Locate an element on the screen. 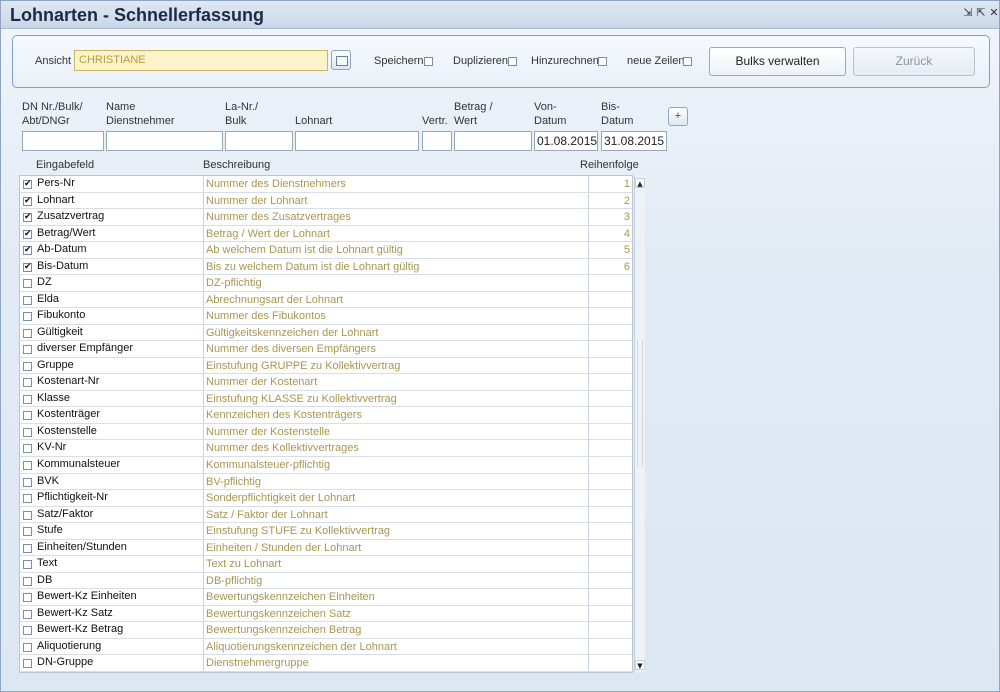  lohnart-input is located at coordinates (357, 141).